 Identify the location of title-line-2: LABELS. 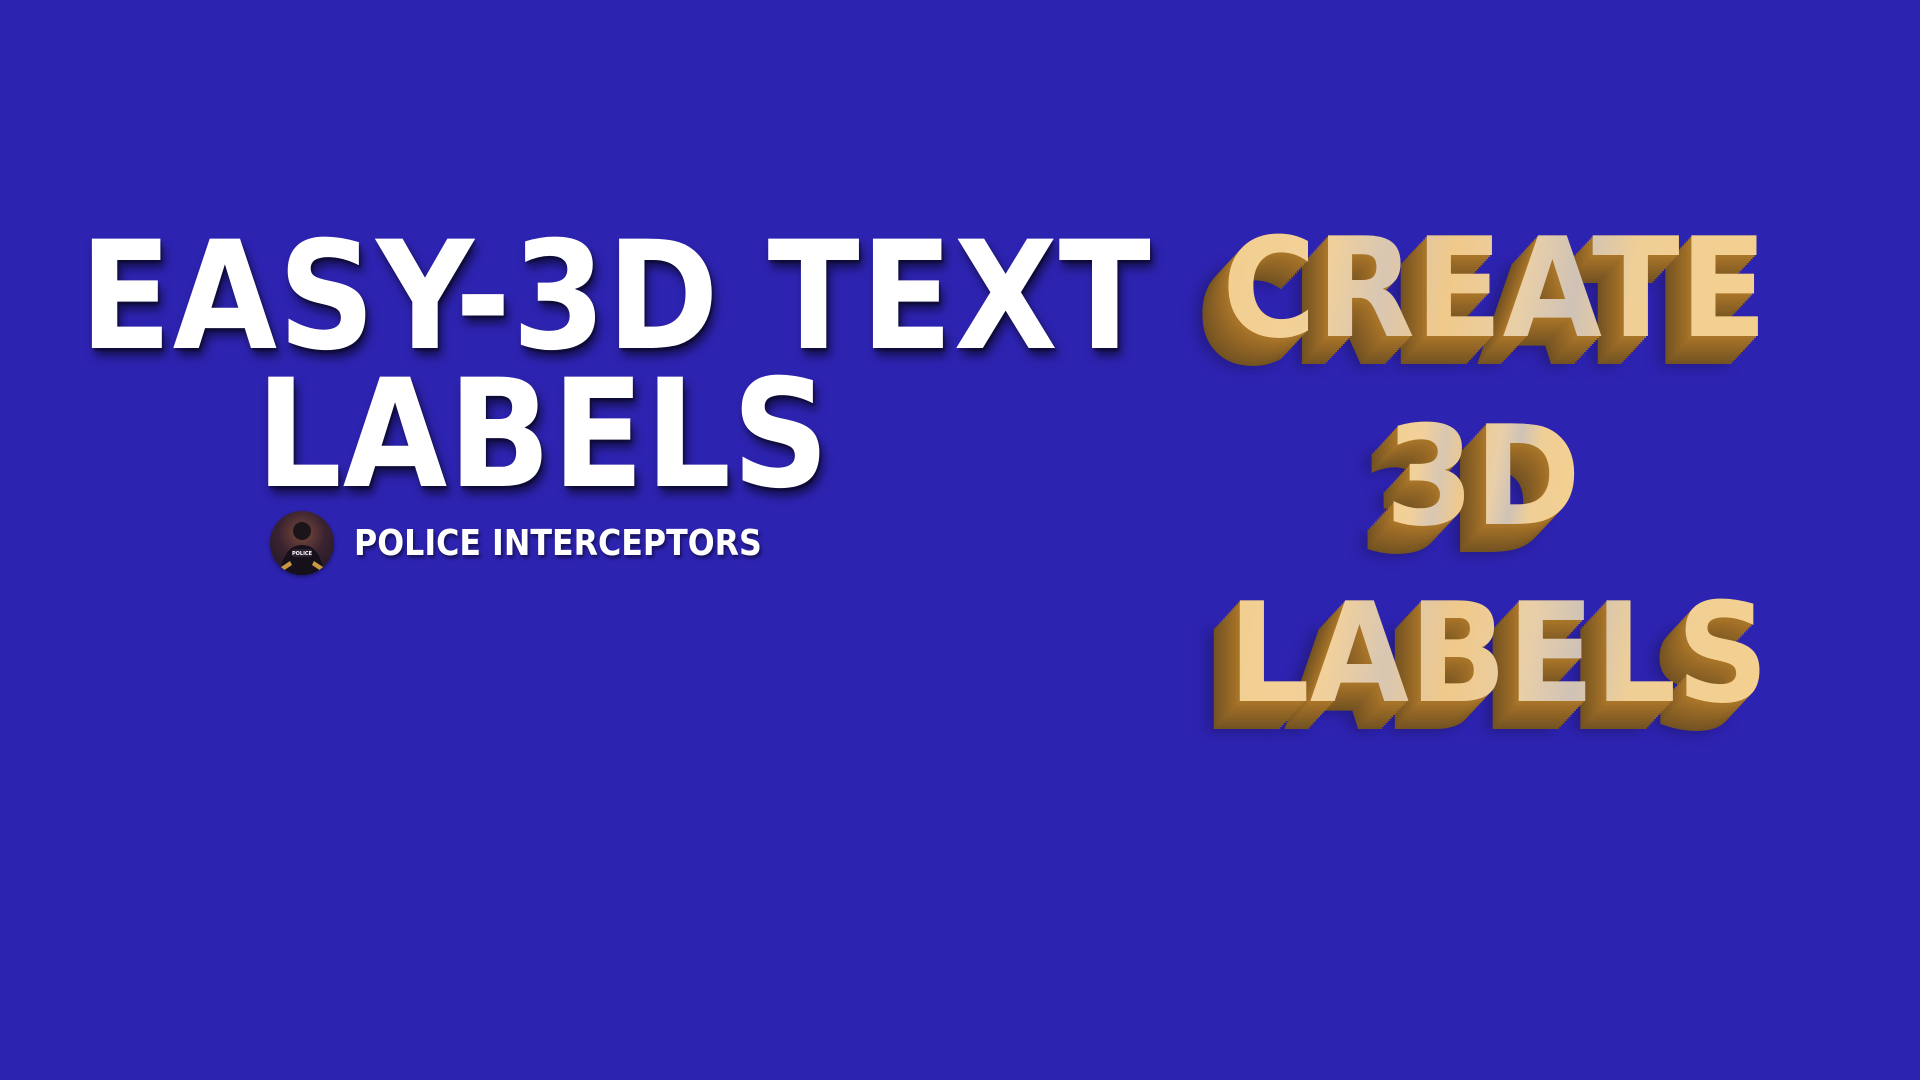
(543, 435).